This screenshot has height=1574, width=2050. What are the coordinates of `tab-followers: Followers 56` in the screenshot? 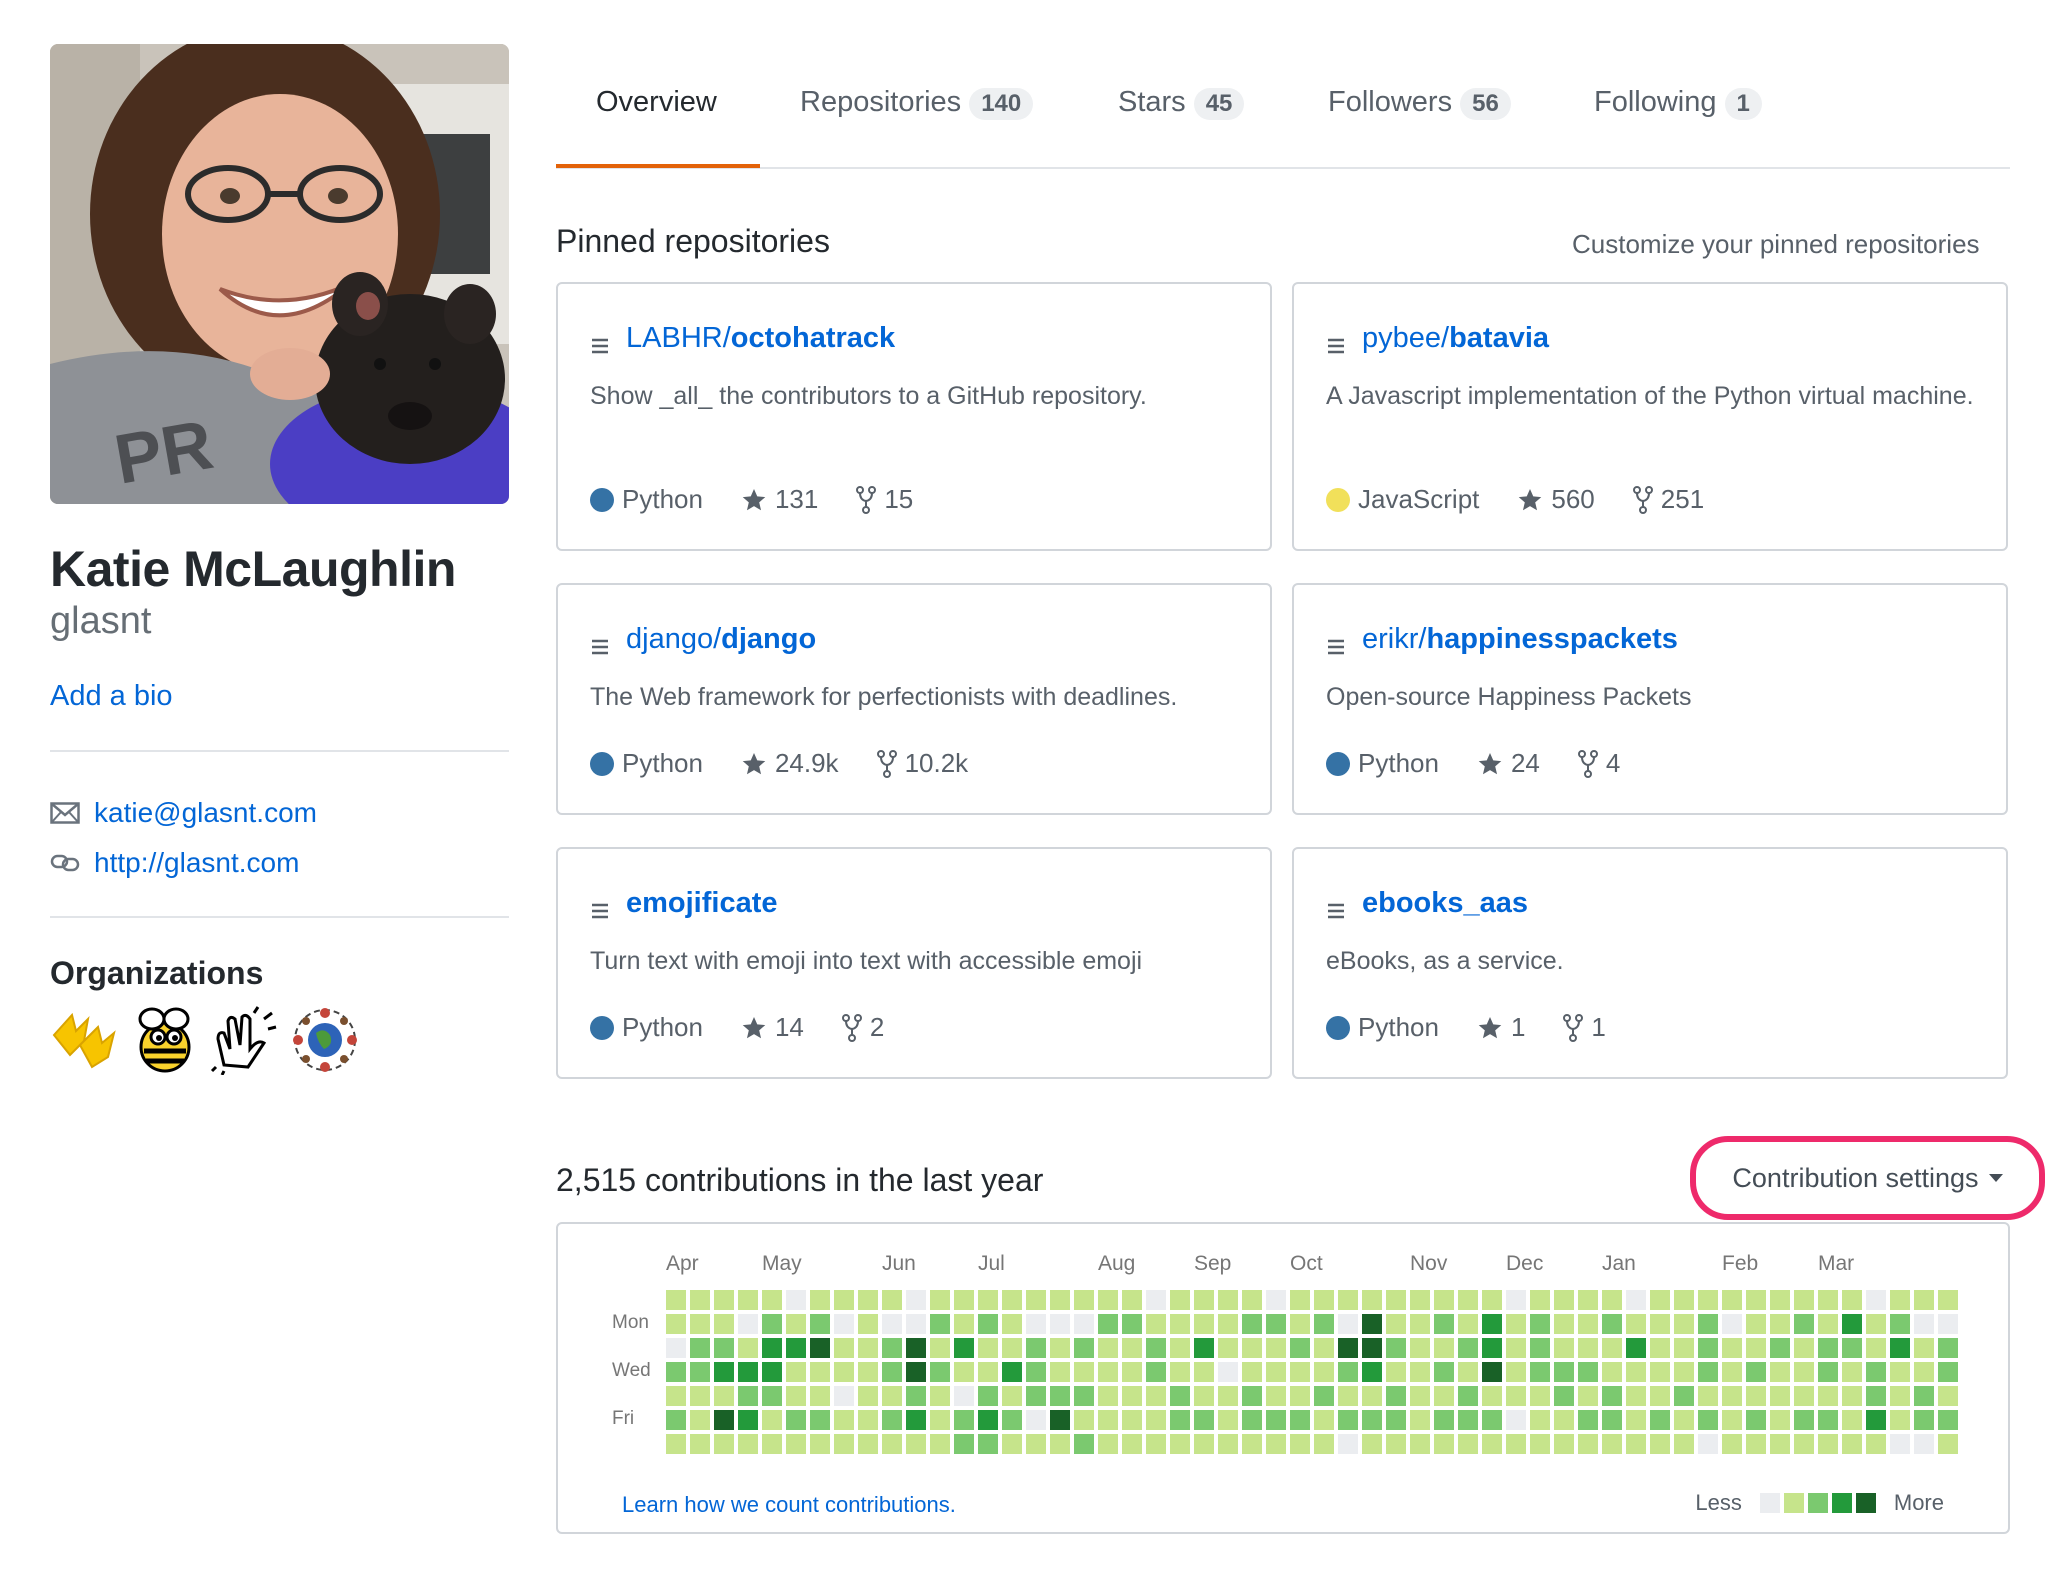 It's located at (1419, 124).